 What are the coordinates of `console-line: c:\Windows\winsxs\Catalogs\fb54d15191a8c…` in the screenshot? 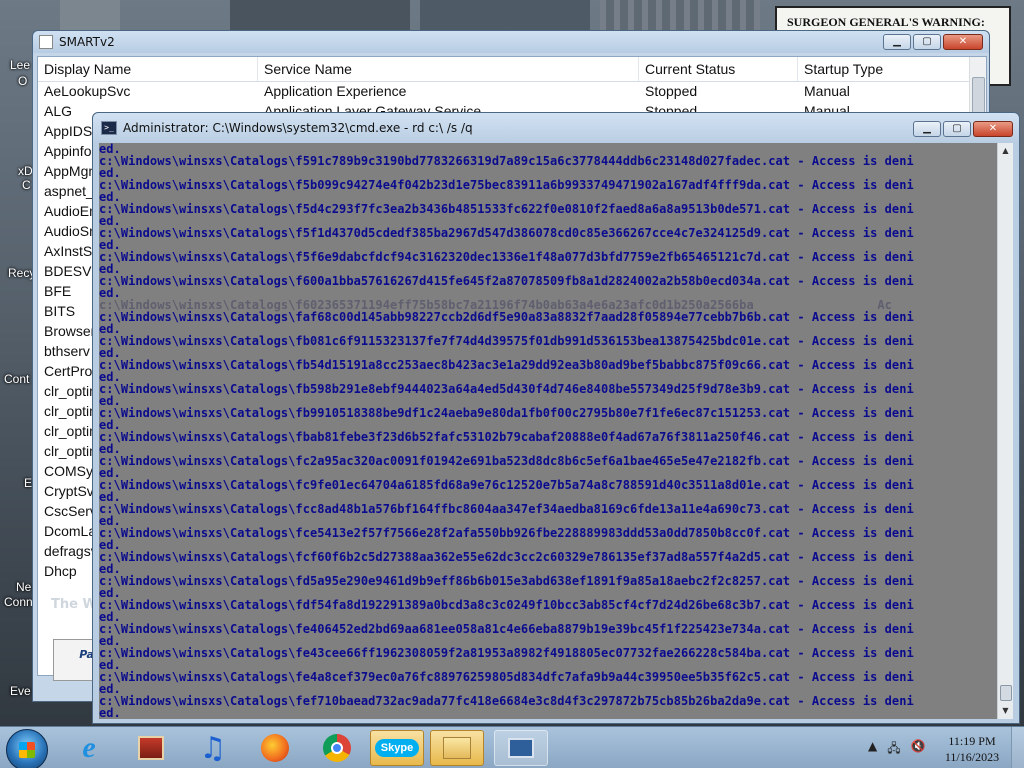 It's located at (506, 365).